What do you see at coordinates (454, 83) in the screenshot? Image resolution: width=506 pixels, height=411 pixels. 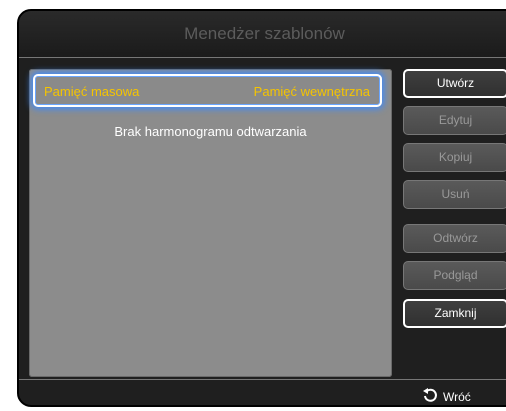 I see `create-button: Utwórz` at bounding box center [454, 83].